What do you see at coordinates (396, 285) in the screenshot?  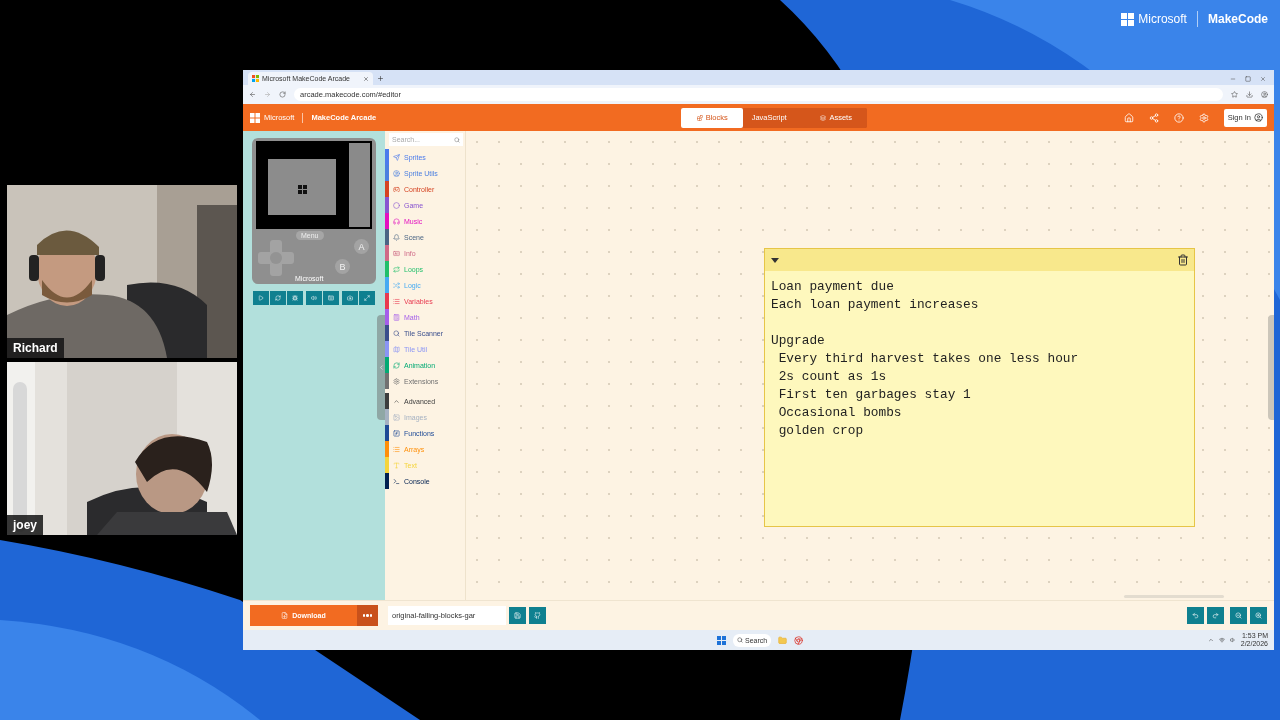 I see `shuffle-icon` at bounding box center [396, 285].